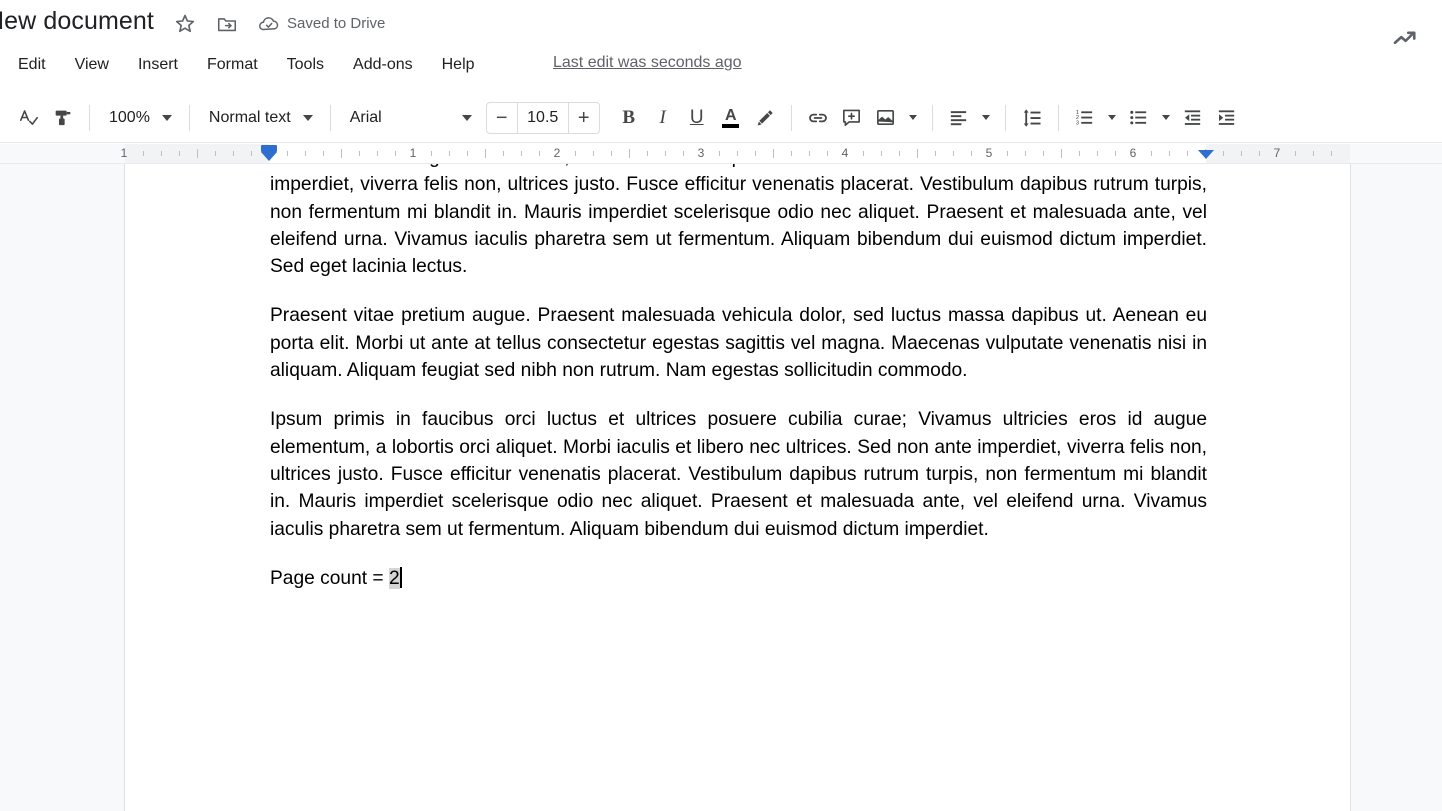 The image size is (1442, 811). What do you see at coordinates (1206, 154) in the screenshot?
I see `right-indent-marker` at bounding box center [1206, 154].